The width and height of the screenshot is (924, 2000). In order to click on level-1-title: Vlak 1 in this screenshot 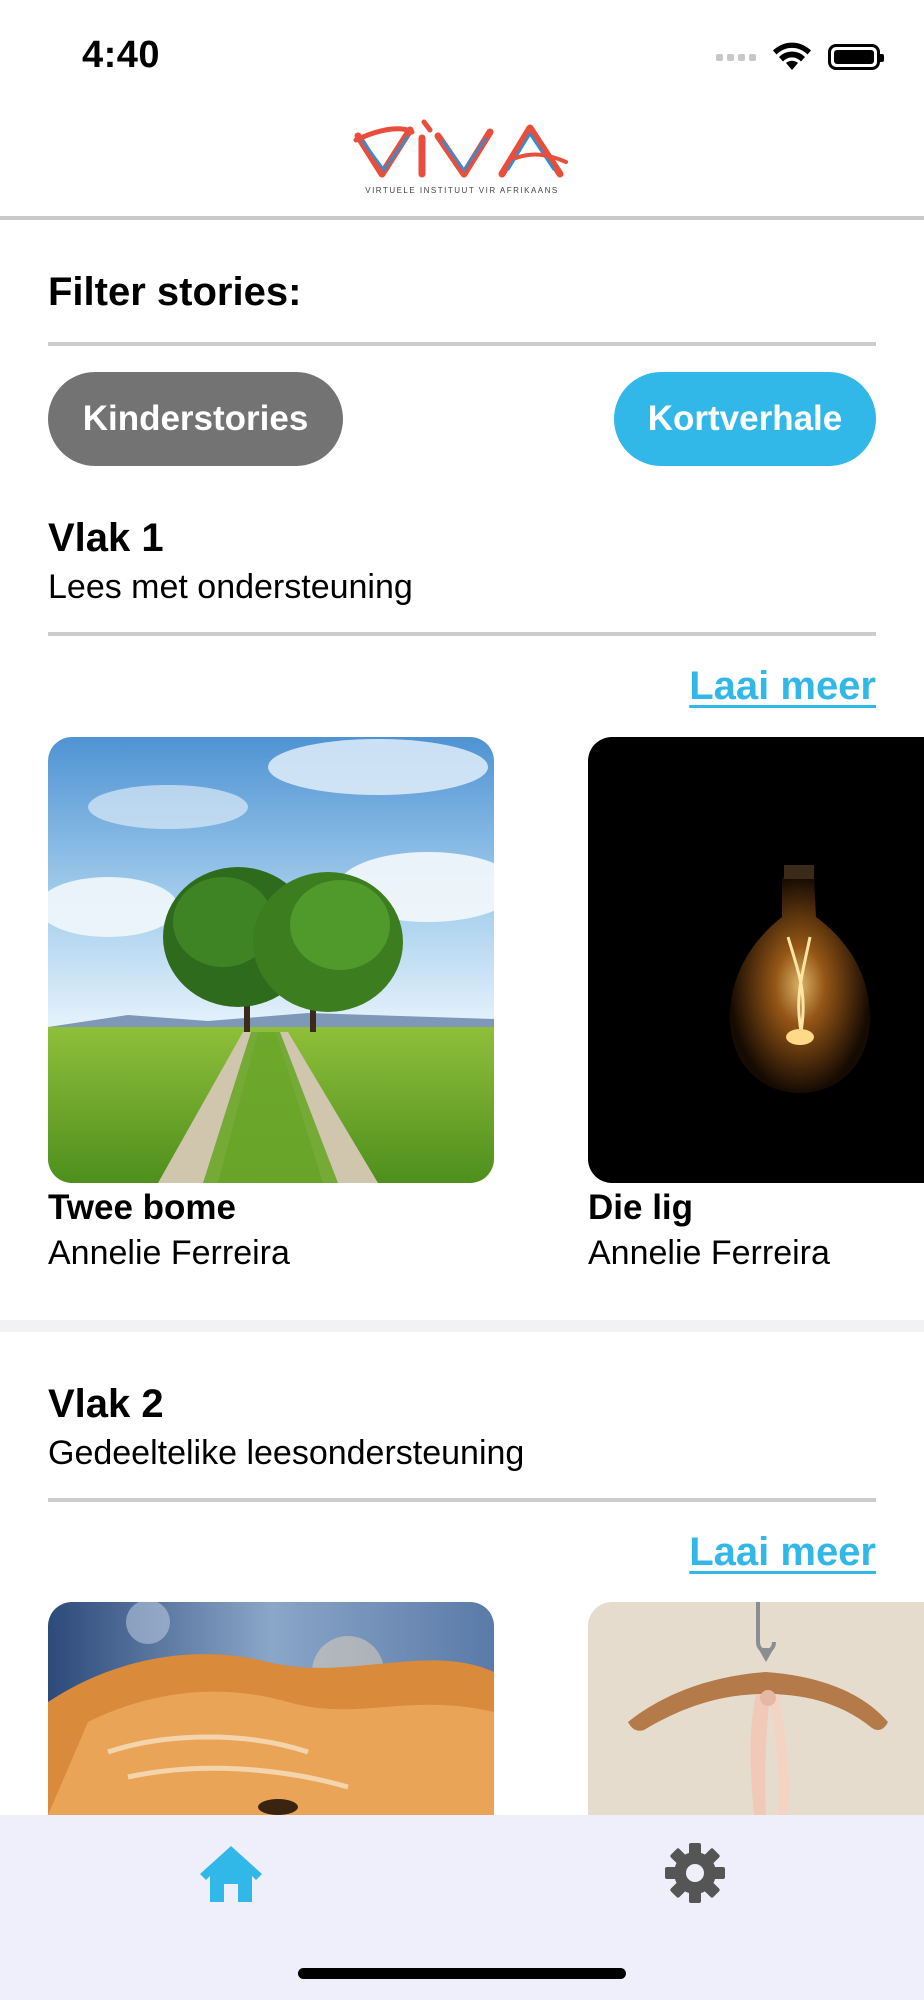, I will do `click(106, 538)`.